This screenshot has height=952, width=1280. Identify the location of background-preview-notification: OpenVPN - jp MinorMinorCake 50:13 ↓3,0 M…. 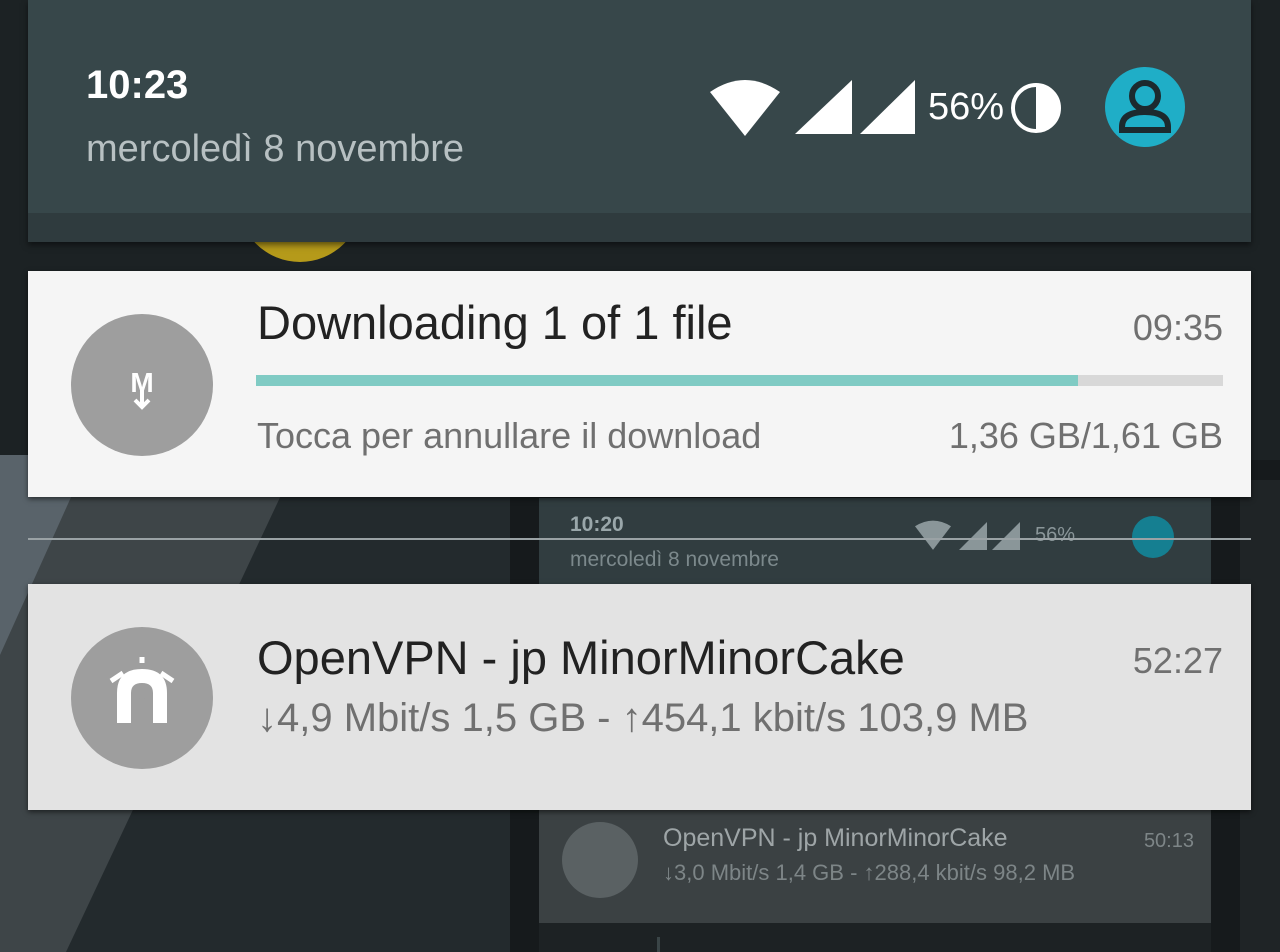
(875, 866).